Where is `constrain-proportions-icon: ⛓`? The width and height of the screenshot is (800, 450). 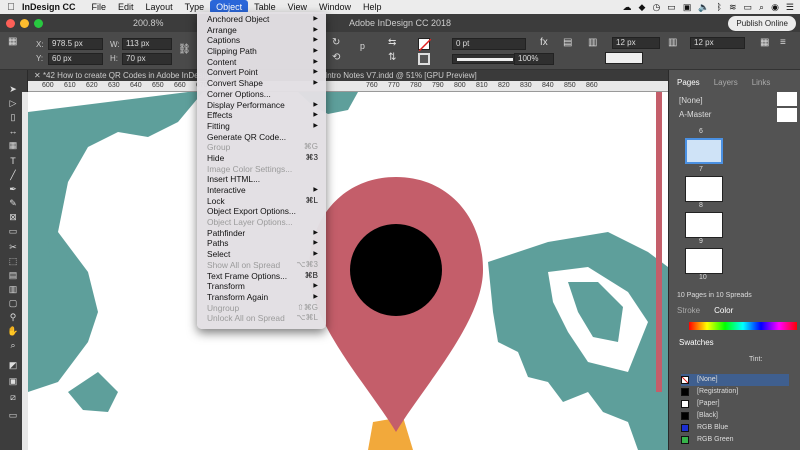 constrain-proportions-icon: ⛓ is located at coordinates (184, 49).